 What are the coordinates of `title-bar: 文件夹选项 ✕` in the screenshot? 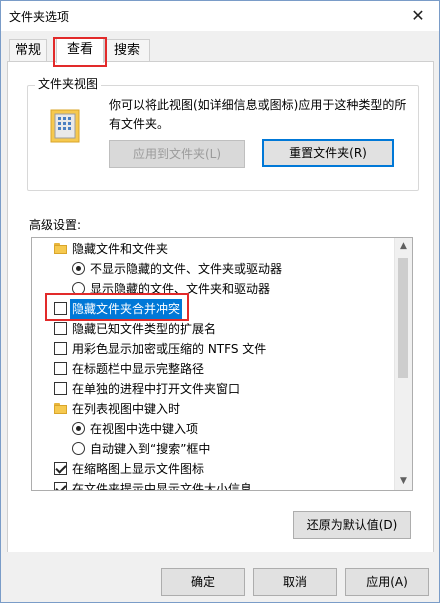 It's located at (220, 16).